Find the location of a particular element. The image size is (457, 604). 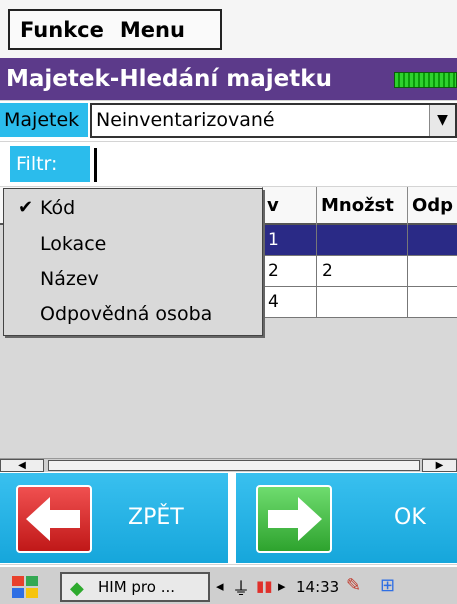

majetek-row: Majetek Neinventarizované ▼ is located at coordinates (228, 121).